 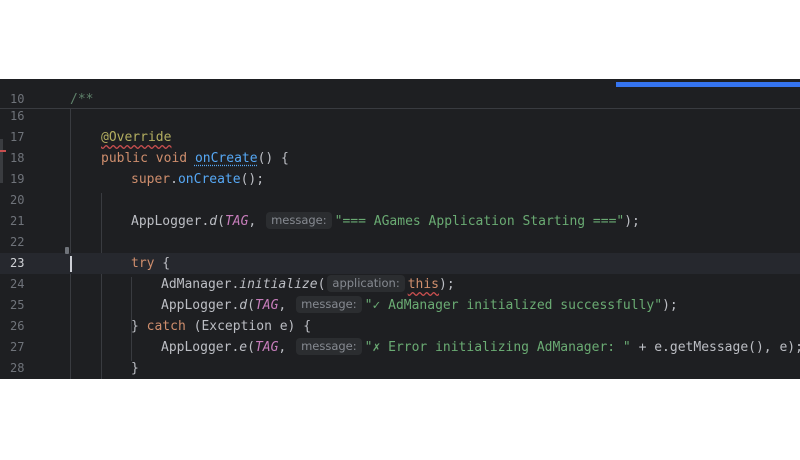 What do you see at coordinates (17, 347) in the screenshot?
I see `line-number: 27` at bounding box center [17, 347].